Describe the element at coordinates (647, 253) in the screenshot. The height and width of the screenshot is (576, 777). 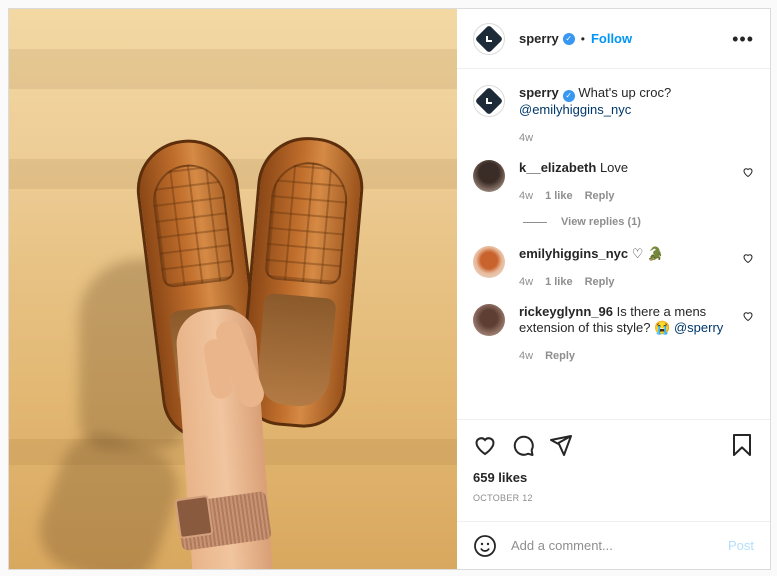
I see `comment-text: ♡ 🐊` at that location.